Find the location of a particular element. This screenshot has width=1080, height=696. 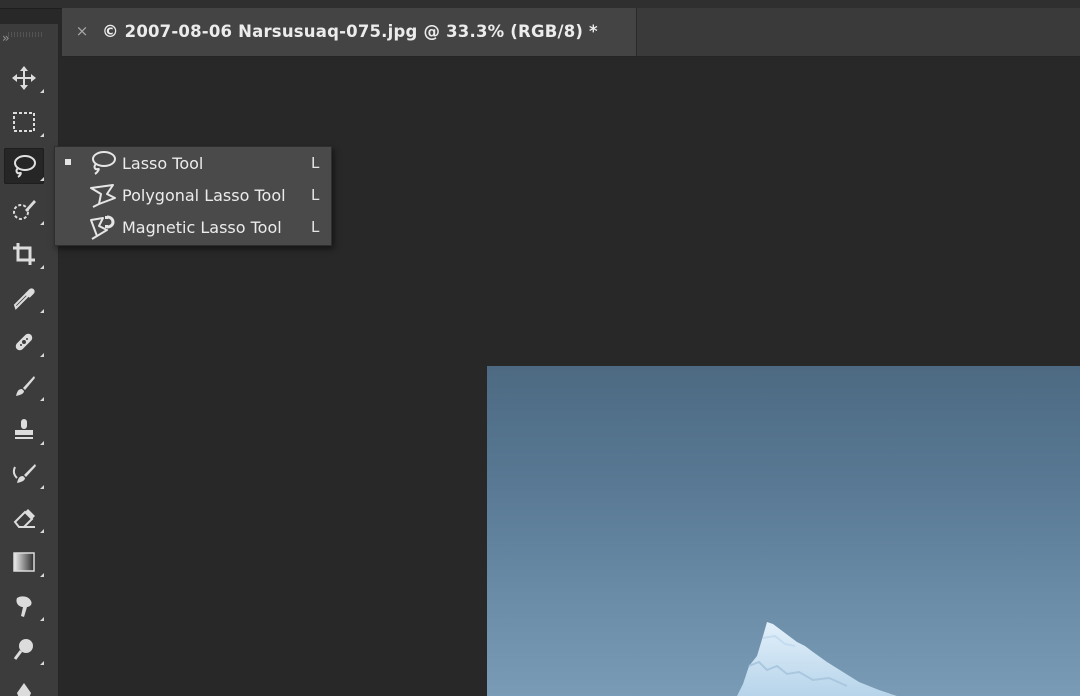

quick-selection-icon is located at coordinates (24, 210).